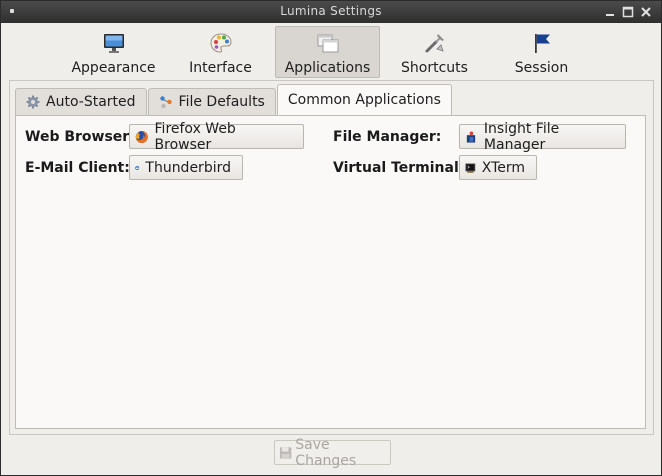  Describe the element at coordinates (141, 136) in the screenshot. I see `firefox-icon` at that location.